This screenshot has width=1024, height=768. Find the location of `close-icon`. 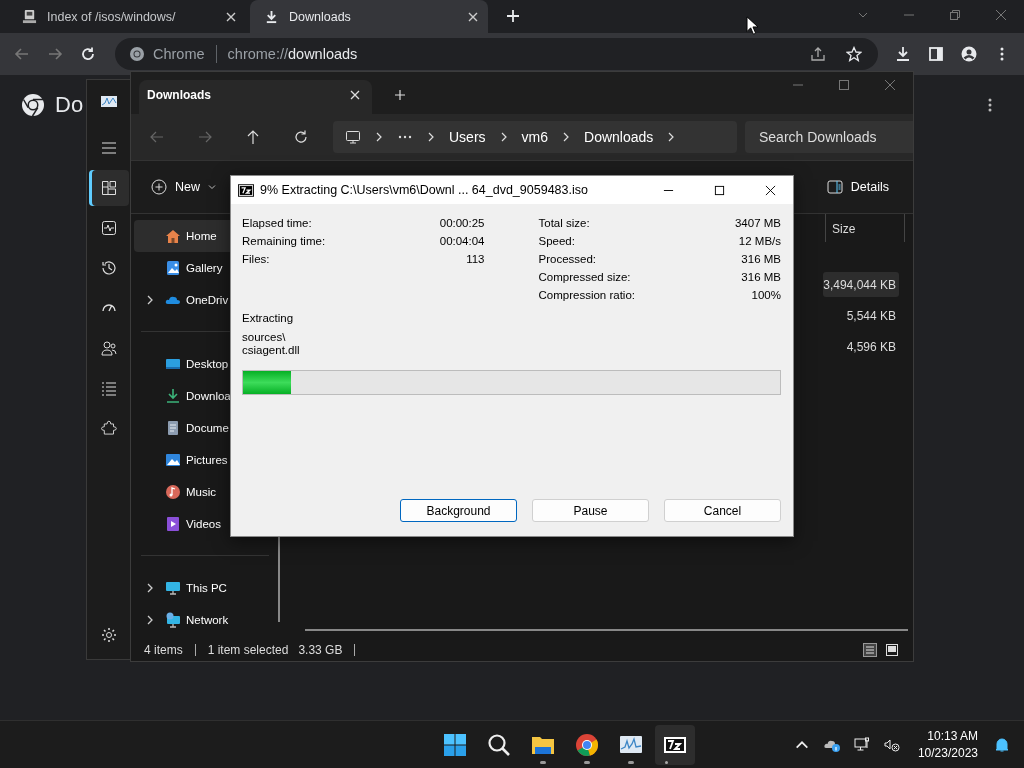

close-icon is located at coordinates (770, 190).